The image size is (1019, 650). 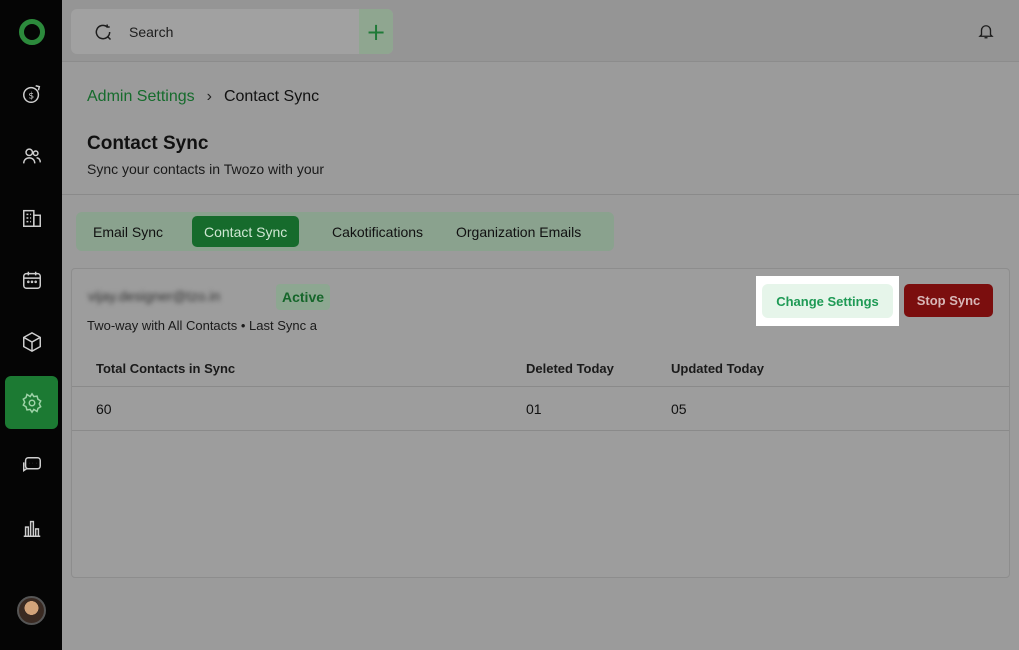 What do you see at coordinates (31, 279) in the screenshot?
I see `calendar-icon` at bounding box center [31, 279].